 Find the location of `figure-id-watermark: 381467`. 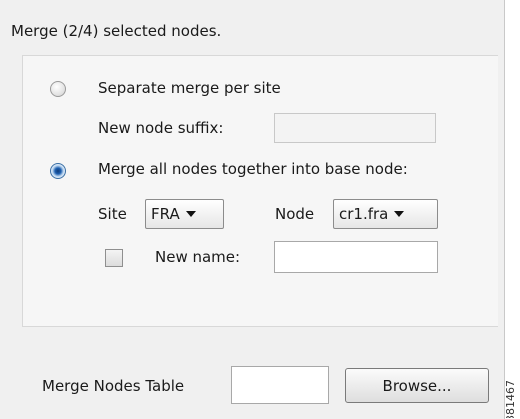

figure-id-watermark: 381467 is located at coordinates (511, 399).